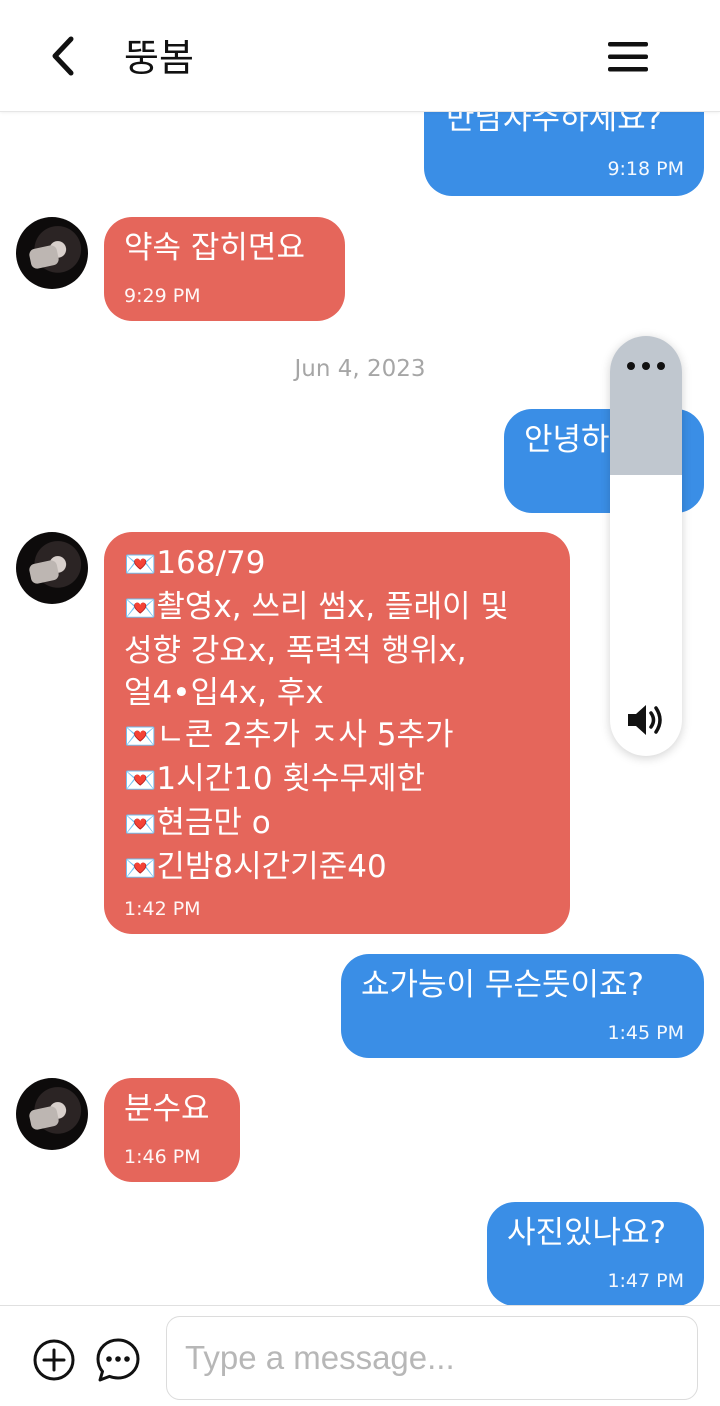 This screenshot has width=720, height=1406. What do you see at coordinates (275, 779) in the screenshot?
I see `message-line: 💌1시간10 횟수무제한` at bounding box center [275, 779].